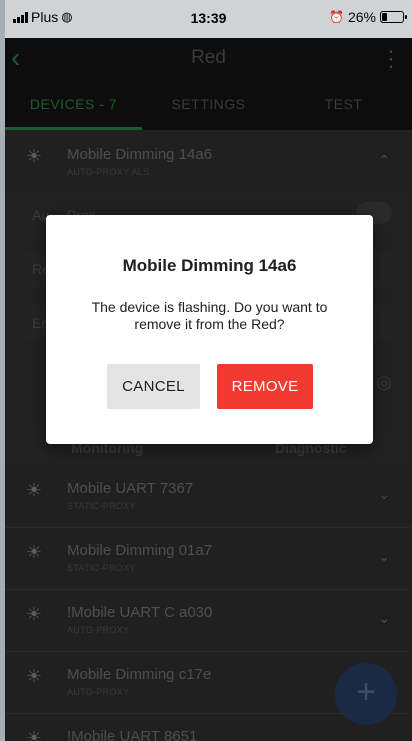 Image resolution: width=412 pixels, height=741 pixels. I want to click on cancel-button: CANCEL, so click(153, 386).